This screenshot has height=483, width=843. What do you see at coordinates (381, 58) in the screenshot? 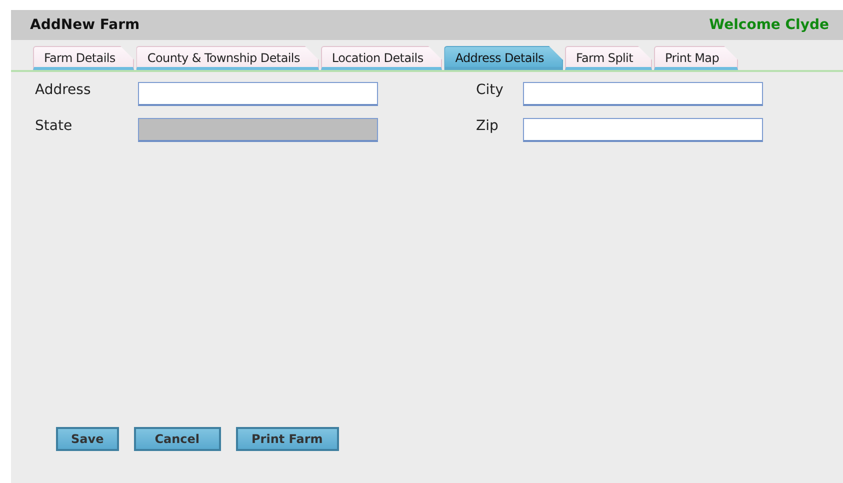
I see `tab: Location Details` at bounding box center [381, 58].